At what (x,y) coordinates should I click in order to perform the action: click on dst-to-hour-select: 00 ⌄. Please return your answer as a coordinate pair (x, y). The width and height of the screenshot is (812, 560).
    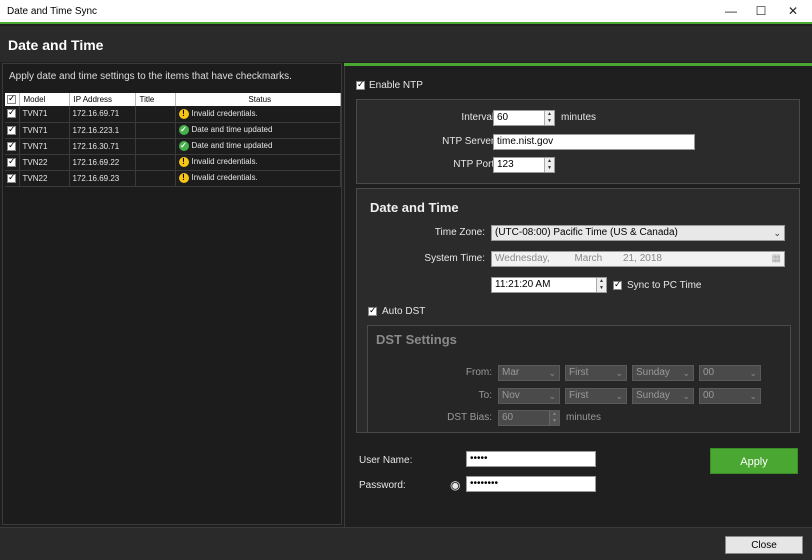
    Looking at the image, I should click on (730, 396).